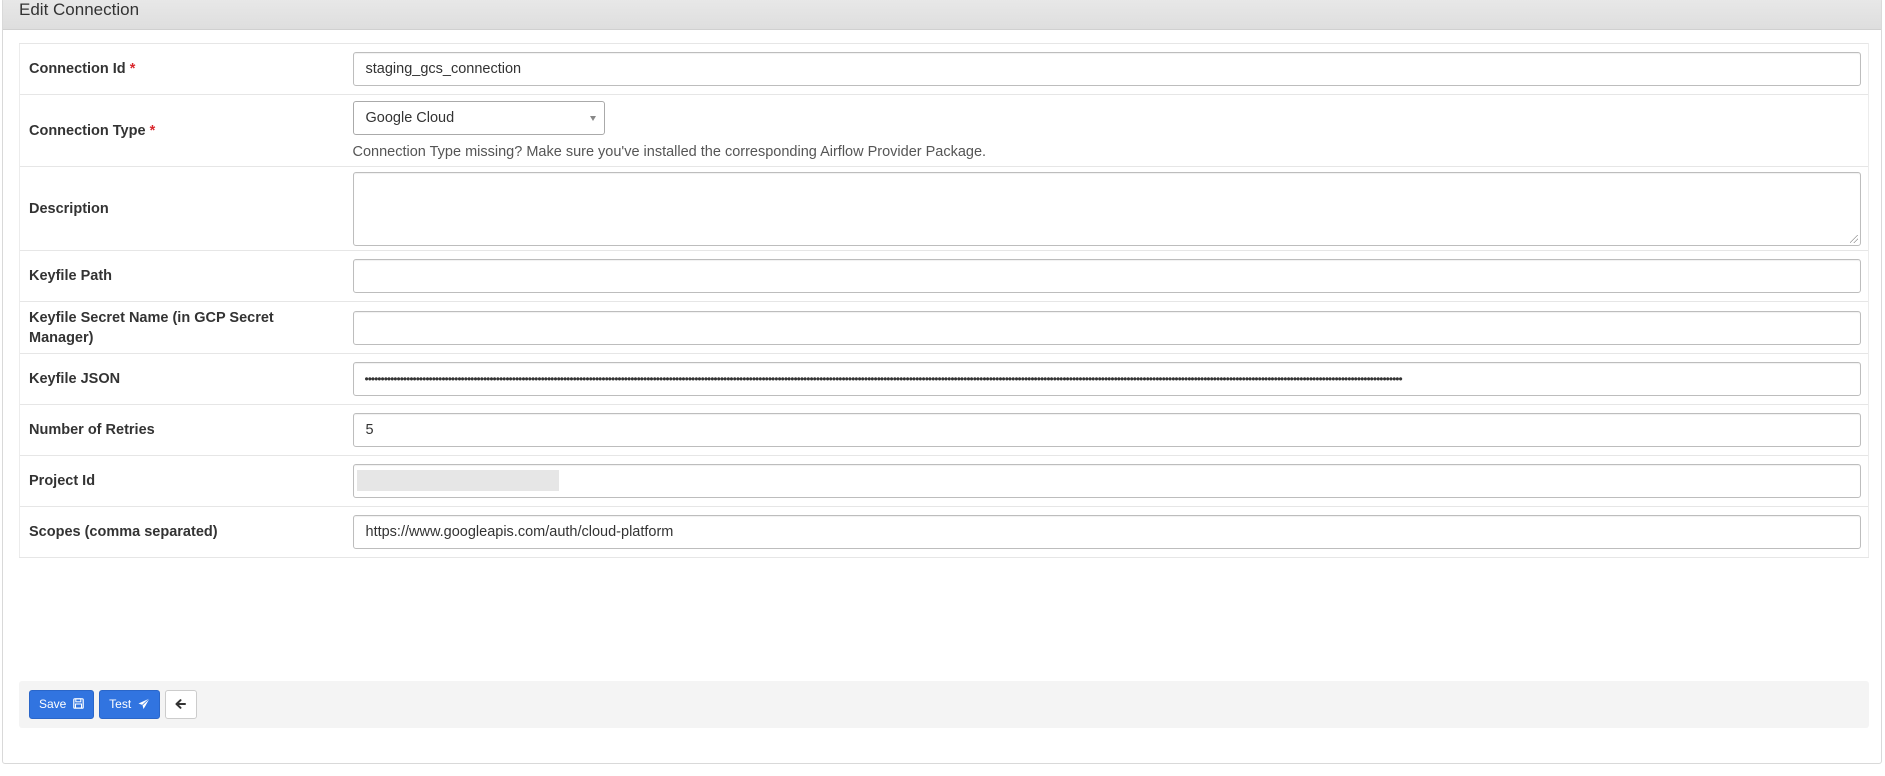 The width and height of the screenshot is (1885, 776). What do you see at coordinates (61, 704) in the screenshot?
I see `save-button: Save` at bounding box center [61, 704].